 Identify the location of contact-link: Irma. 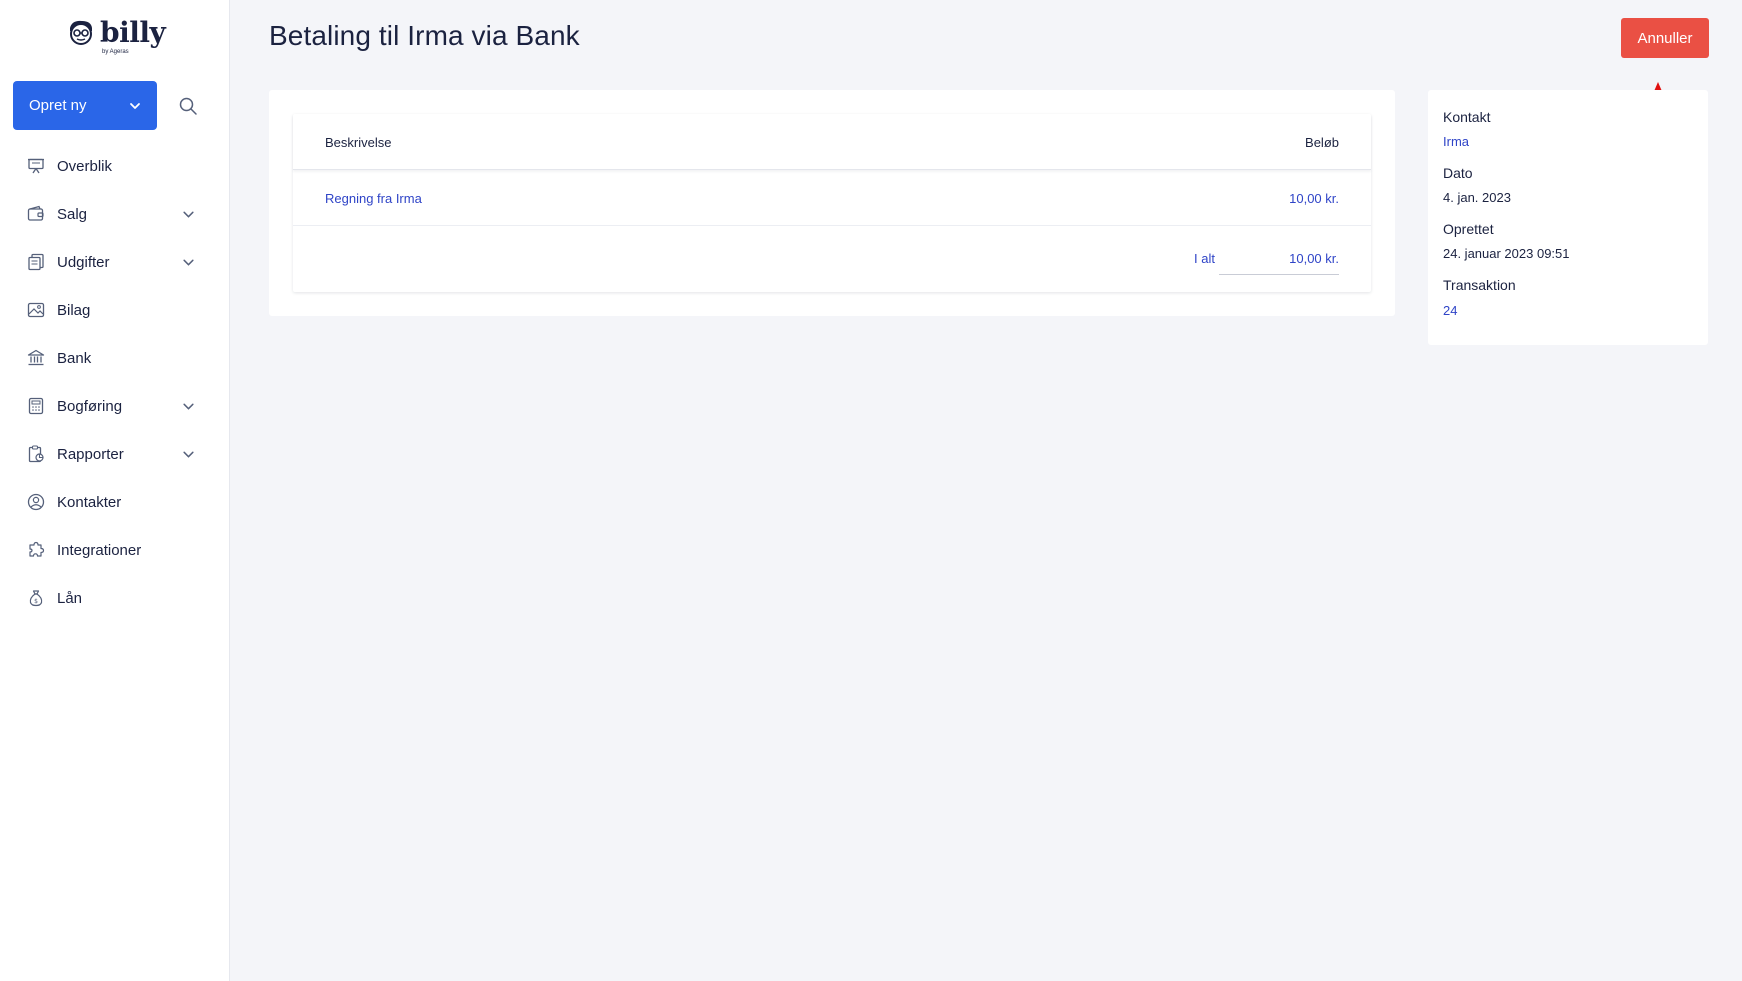
(1456, 141).